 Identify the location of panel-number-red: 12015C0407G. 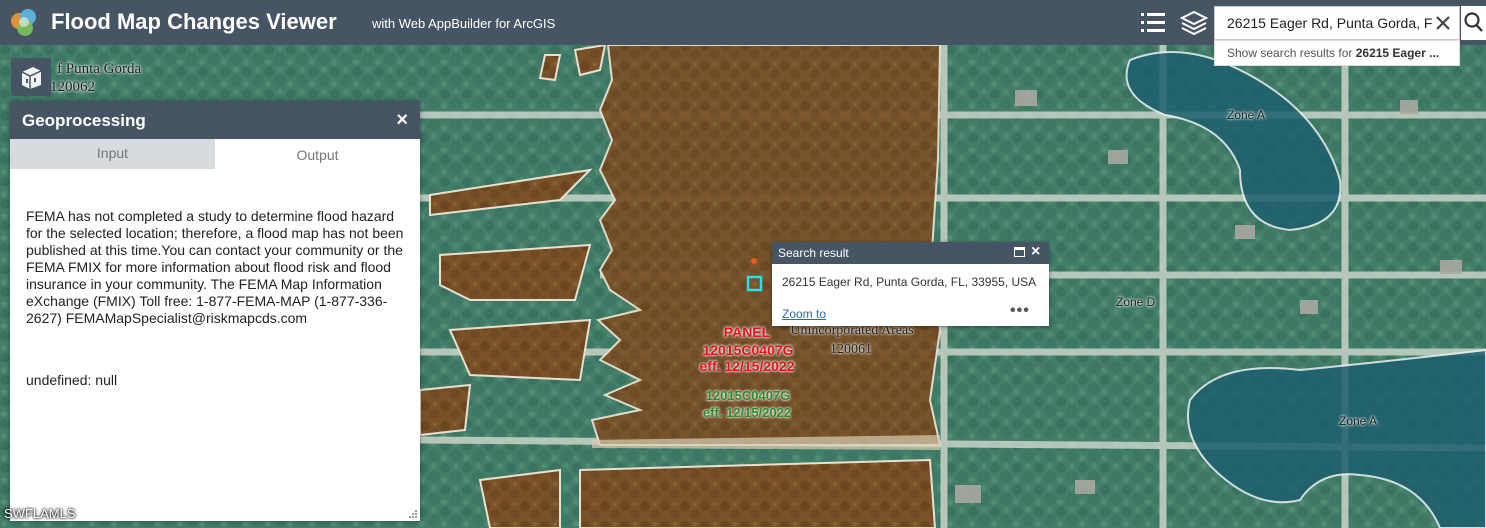
(748, 350).